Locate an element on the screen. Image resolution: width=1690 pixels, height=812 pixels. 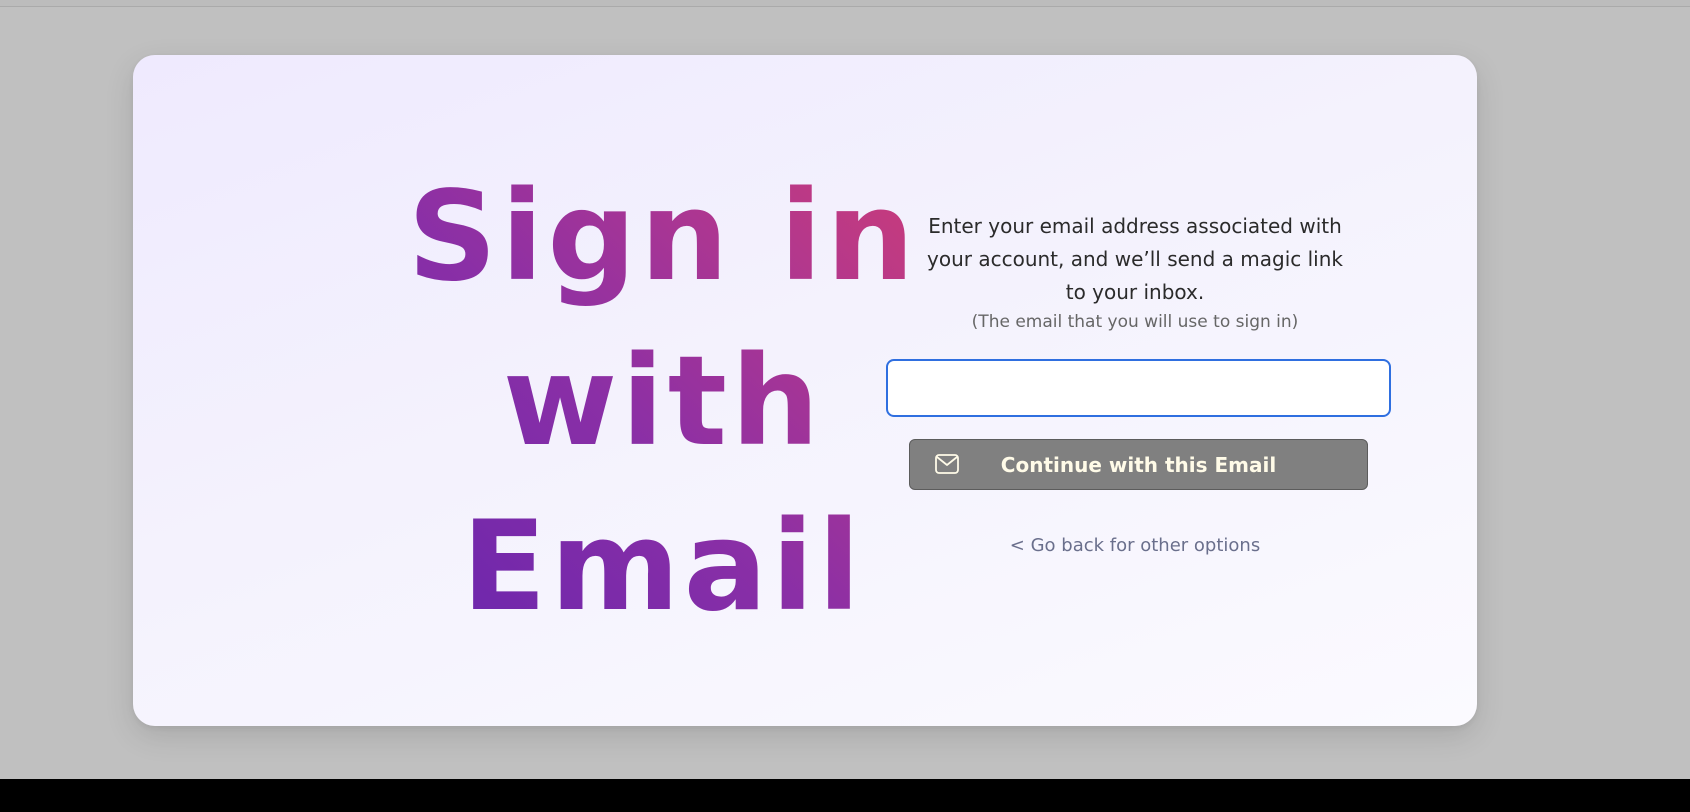
form-note: (The email that you will use to sign in) is located at coordinates (1135, 322).